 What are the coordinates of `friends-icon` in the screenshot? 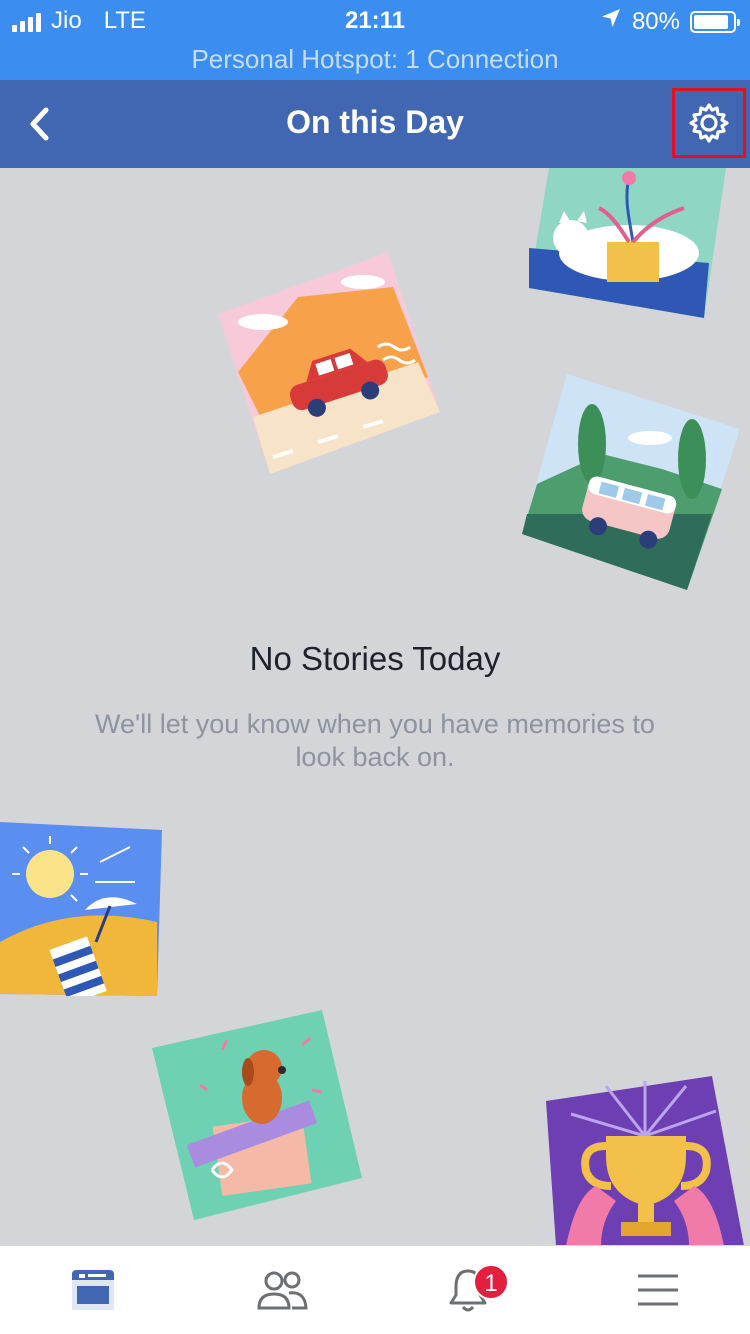 It's located at (282, 1290).